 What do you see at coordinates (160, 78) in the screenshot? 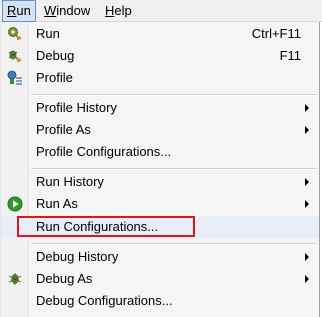
I see `menu-item-profile: Profile` at bounding box center [160, 78].